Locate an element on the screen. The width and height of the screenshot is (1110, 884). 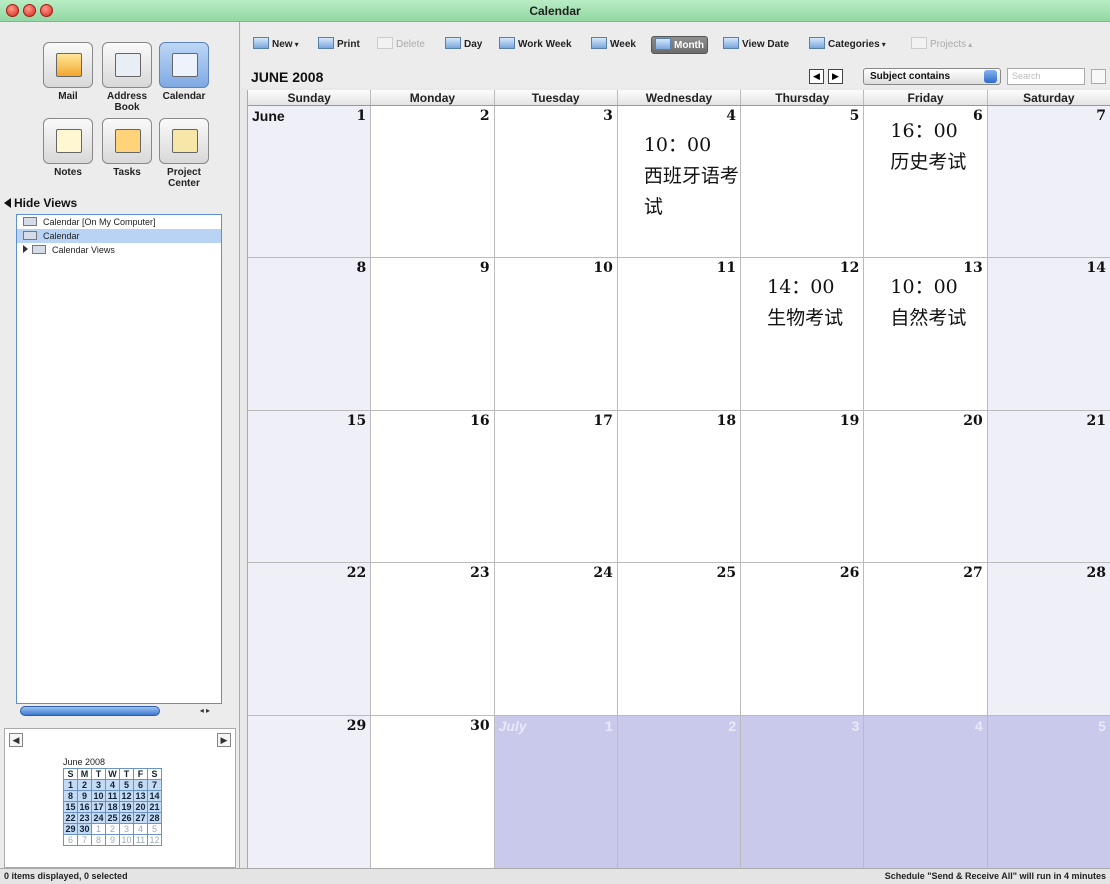
day-cell: June 1 is located at coordinates (310, 182).